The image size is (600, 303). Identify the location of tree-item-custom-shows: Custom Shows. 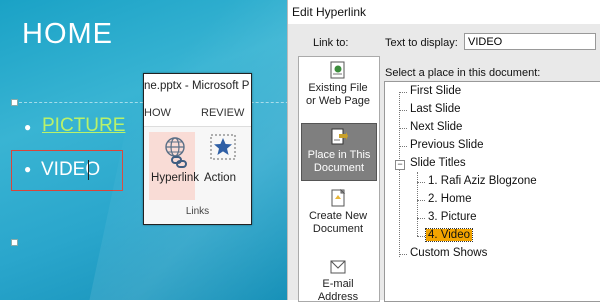
(448, 253).